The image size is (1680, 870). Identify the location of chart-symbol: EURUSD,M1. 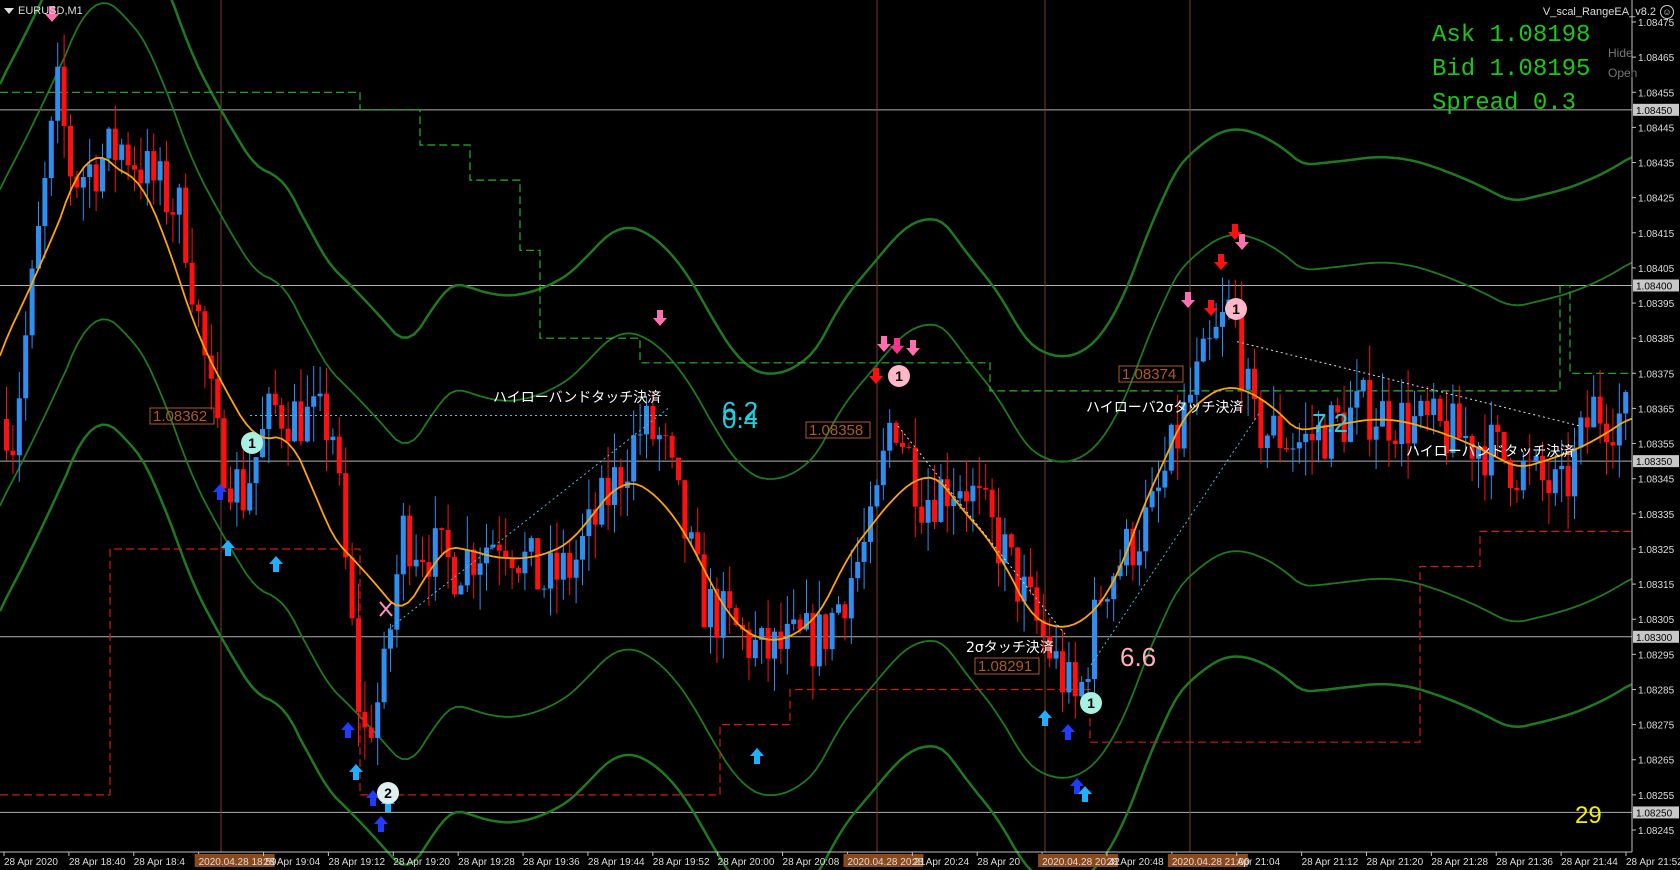
(43, 11).